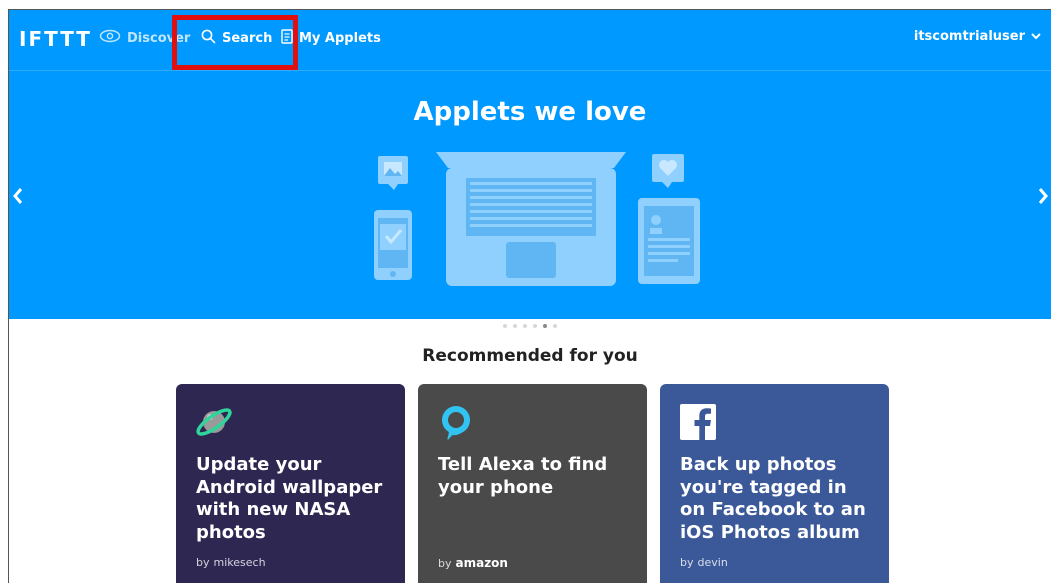  Describe the element at coordinates (393, 245) in the screenshot. I see `phone-icon` at that location.